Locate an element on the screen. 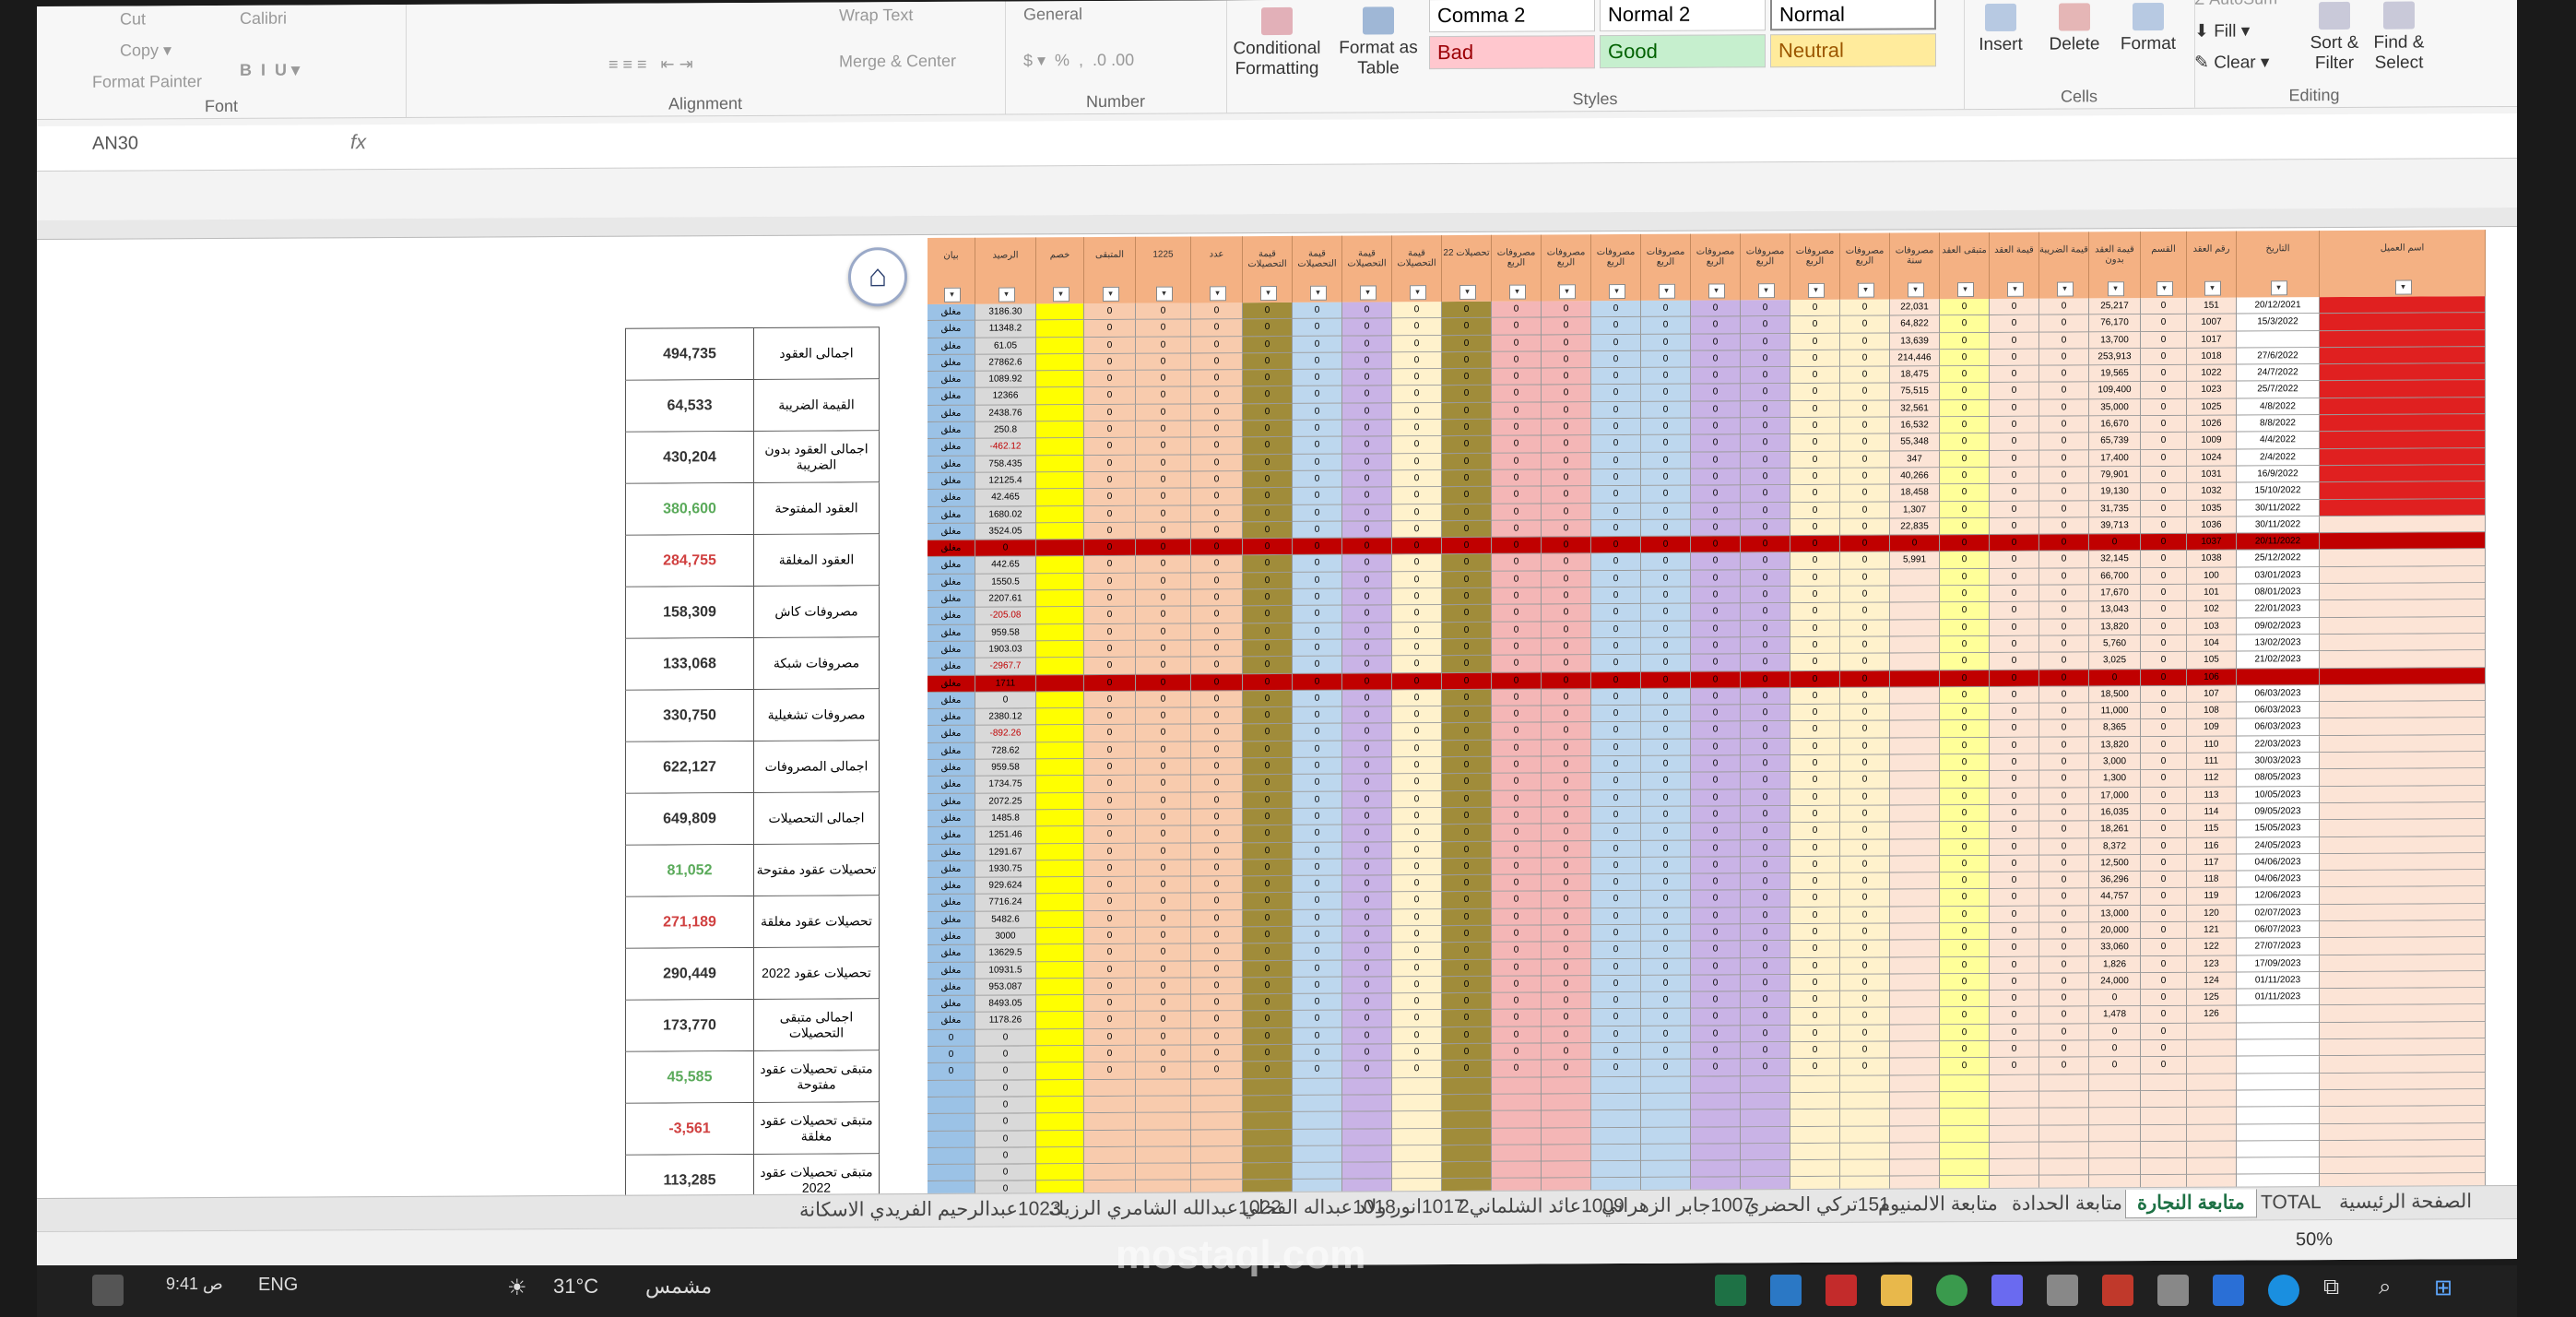 The width and height of the screenshot is (2576, 1317). language-indicator: ENG is located at coordinates (278, 1285).